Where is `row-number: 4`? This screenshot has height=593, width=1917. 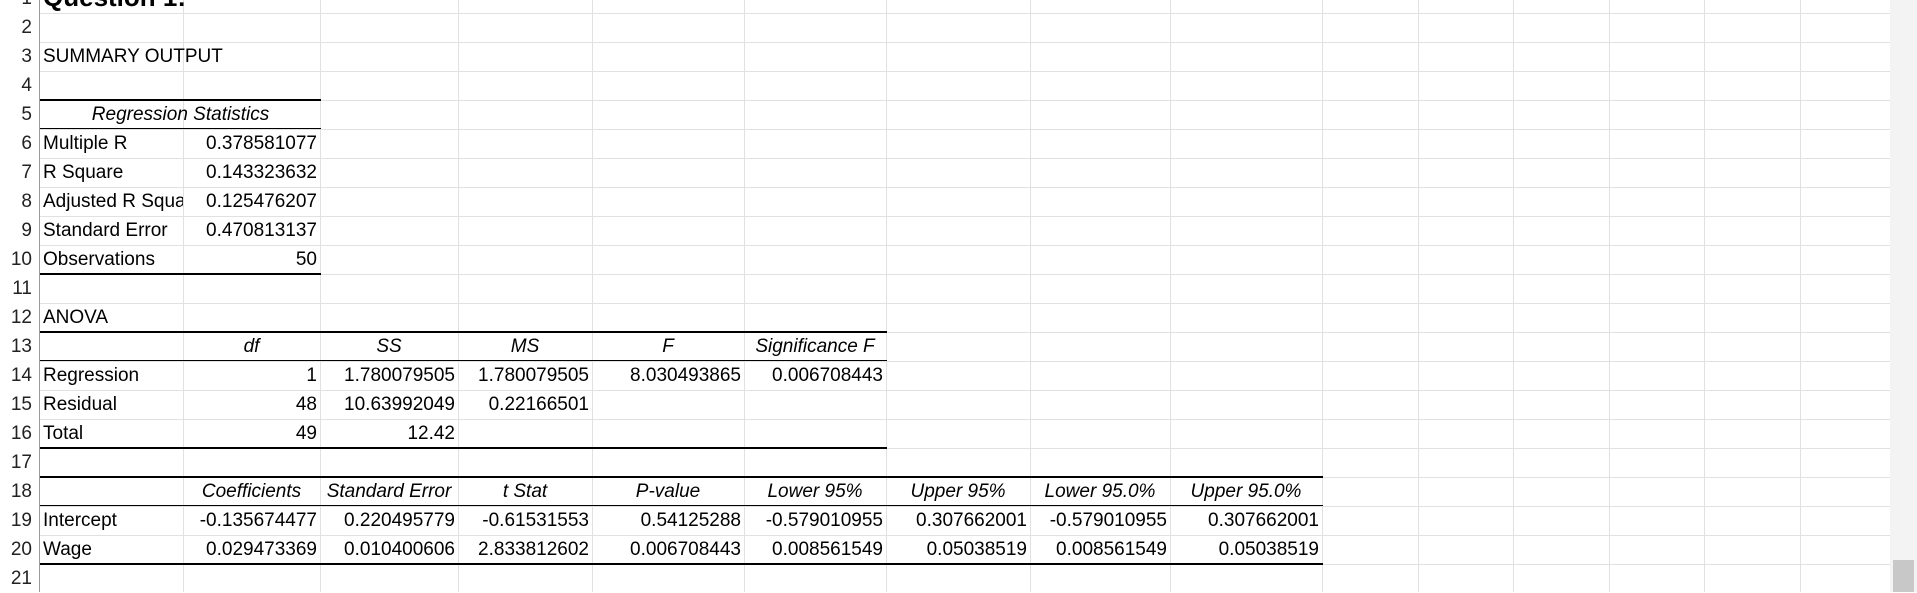 row-number: 4 is located at coordinates (19, 85).